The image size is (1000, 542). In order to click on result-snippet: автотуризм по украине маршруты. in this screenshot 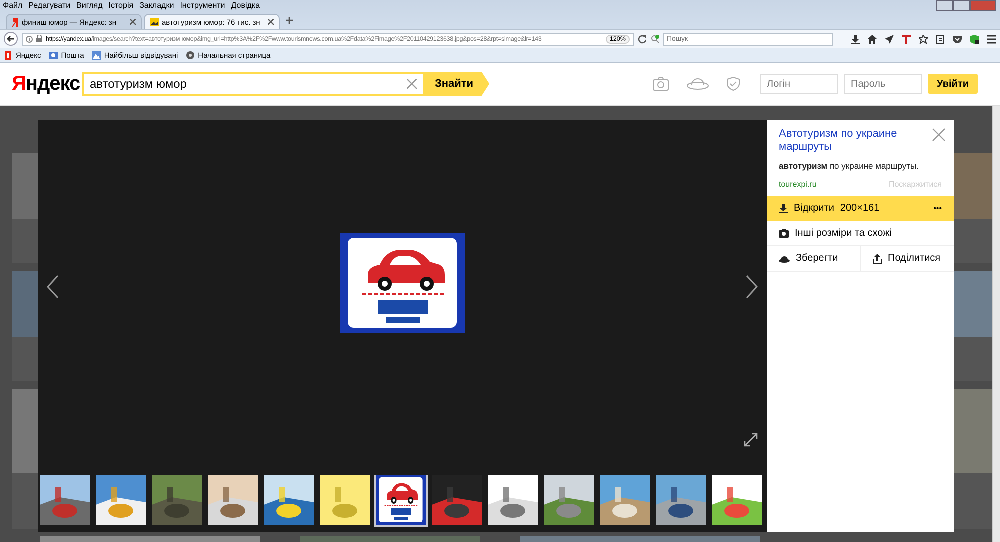, I will do `click(849, 166)`.